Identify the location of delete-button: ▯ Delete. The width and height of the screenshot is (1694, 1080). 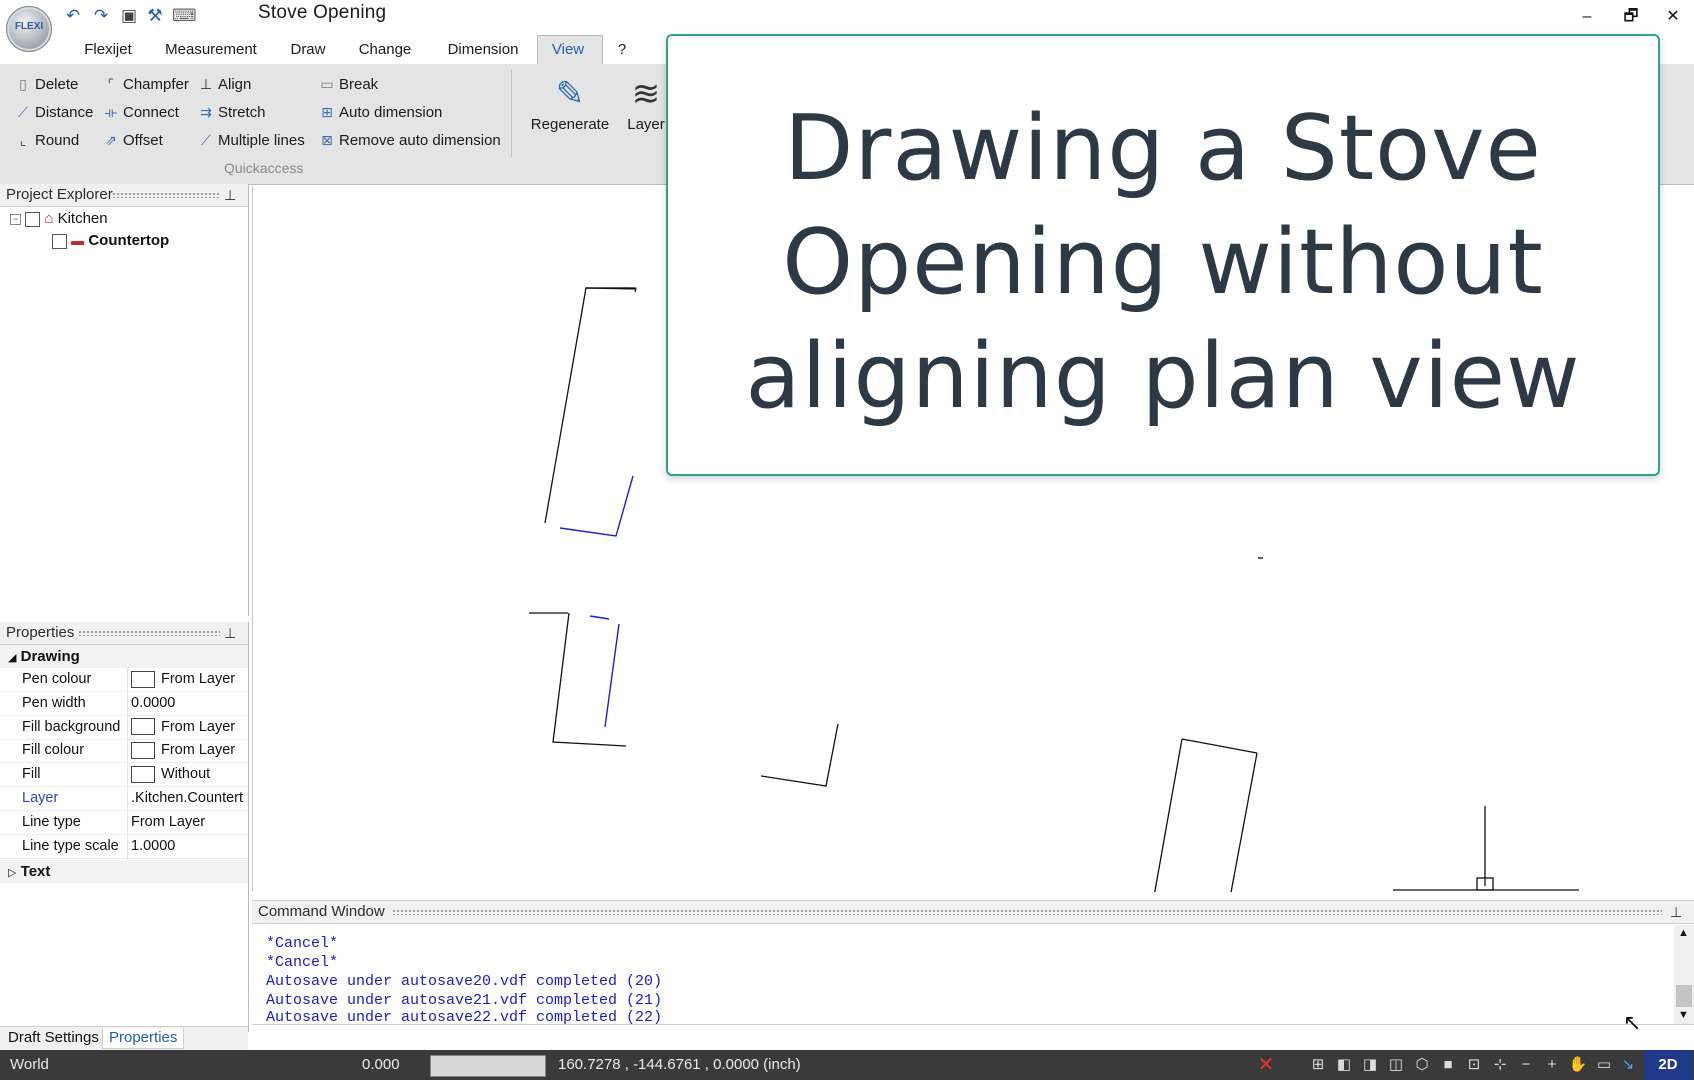
(46, 84).